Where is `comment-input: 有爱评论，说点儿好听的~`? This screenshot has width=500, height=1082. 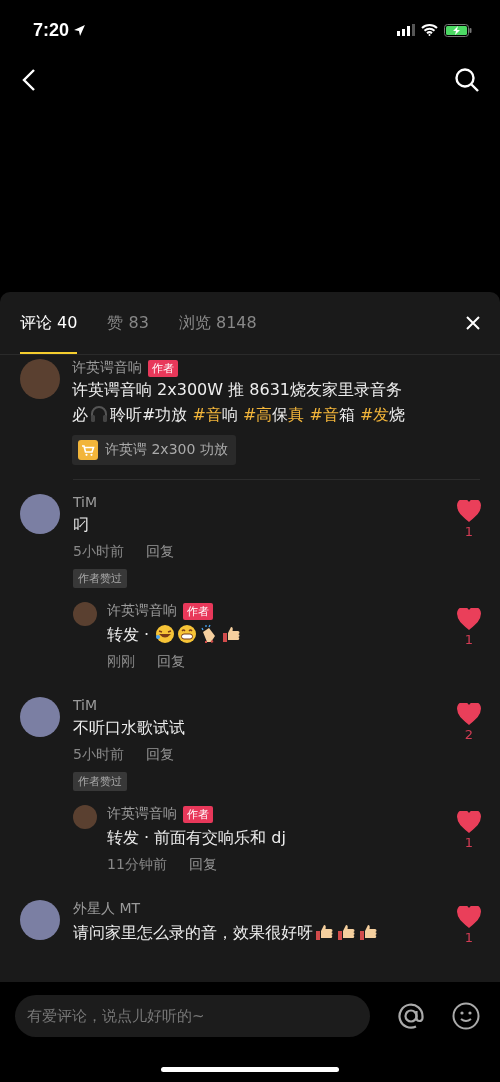 comment-input: 有爱评论，说点儿好听的~ is located at coordinates (192, 1016).